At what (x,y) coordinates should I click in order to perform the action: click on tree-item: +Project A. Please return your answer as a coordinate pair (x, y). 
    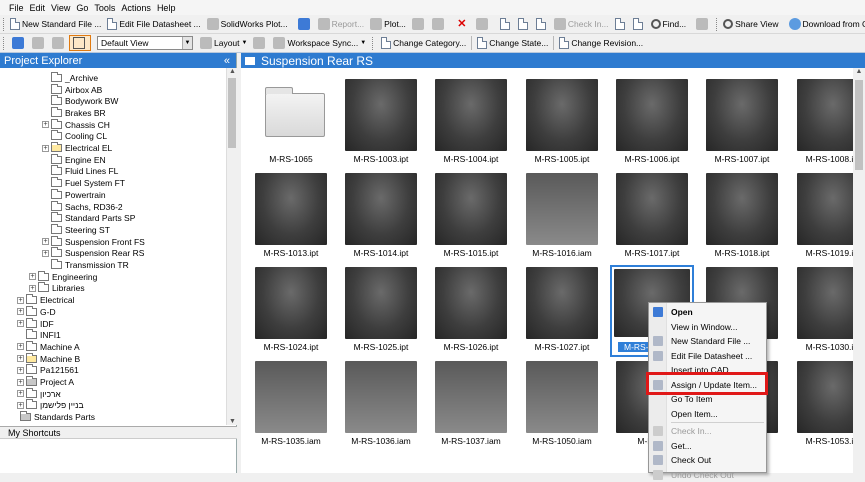
    Looking at the image, I should click on (45, 382).